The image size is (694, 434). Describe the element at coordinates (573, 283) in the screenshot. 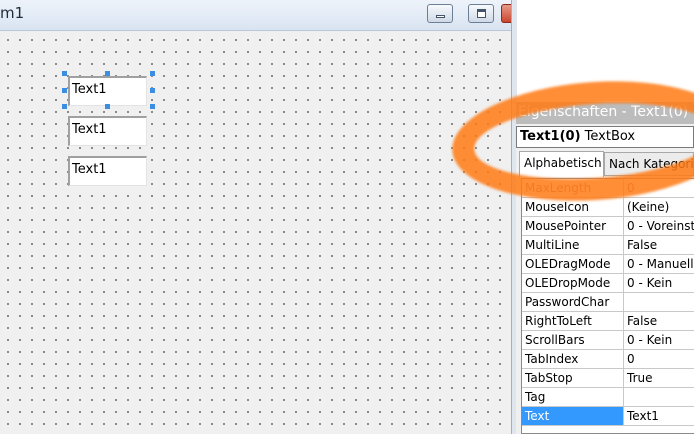

I see `property-name: OLEDropMode` at that location.